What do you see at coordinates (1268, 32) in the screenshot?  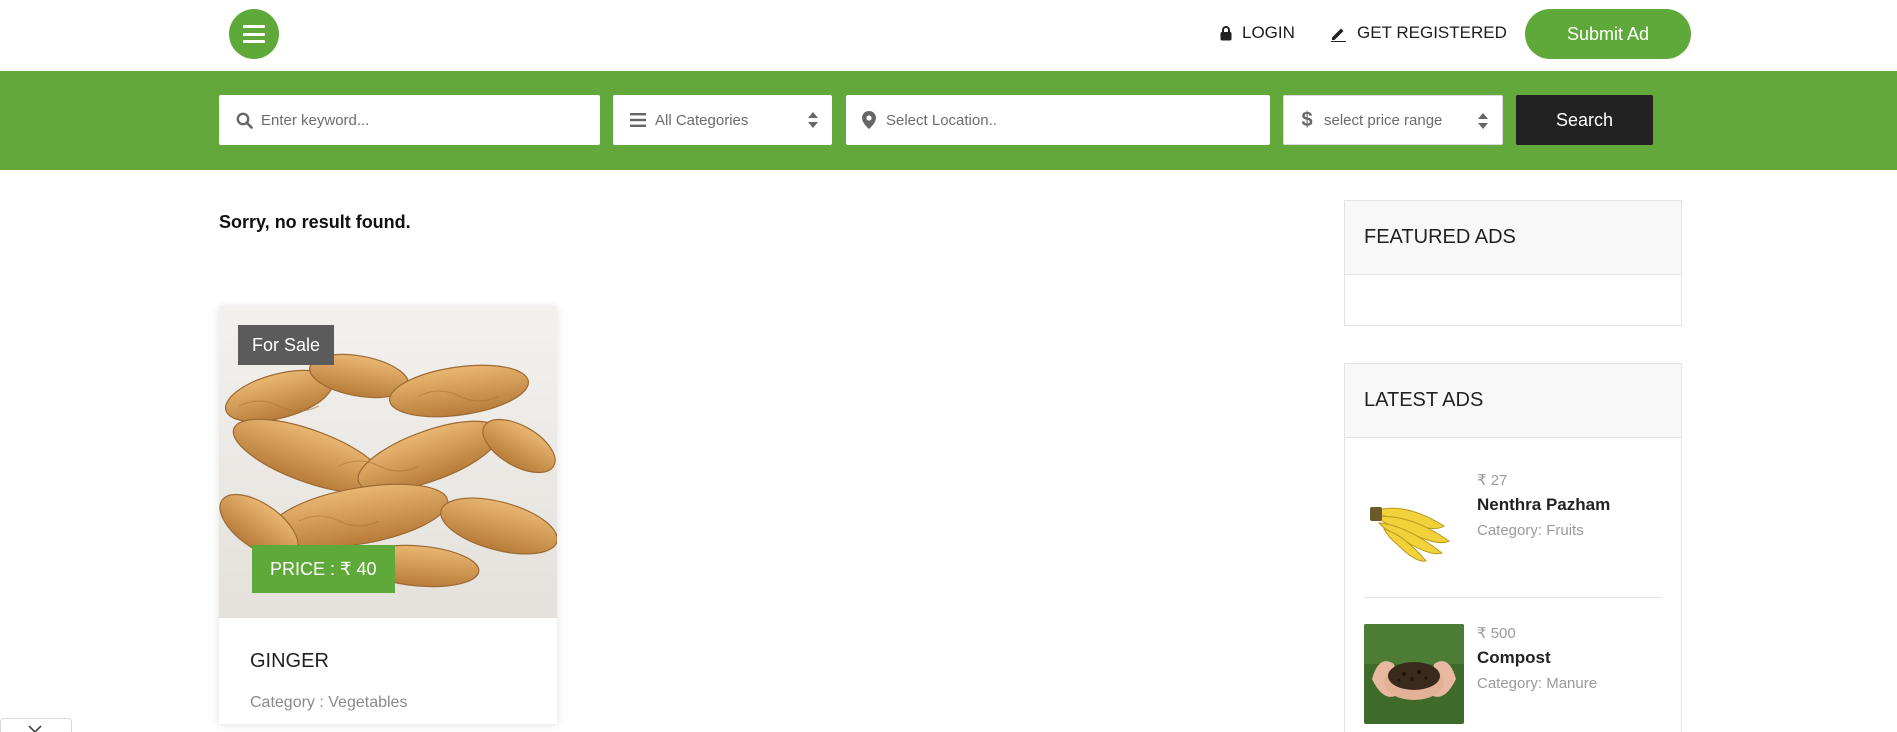 I see `login-label: LOGIN` at bounding box center [1268, 32].